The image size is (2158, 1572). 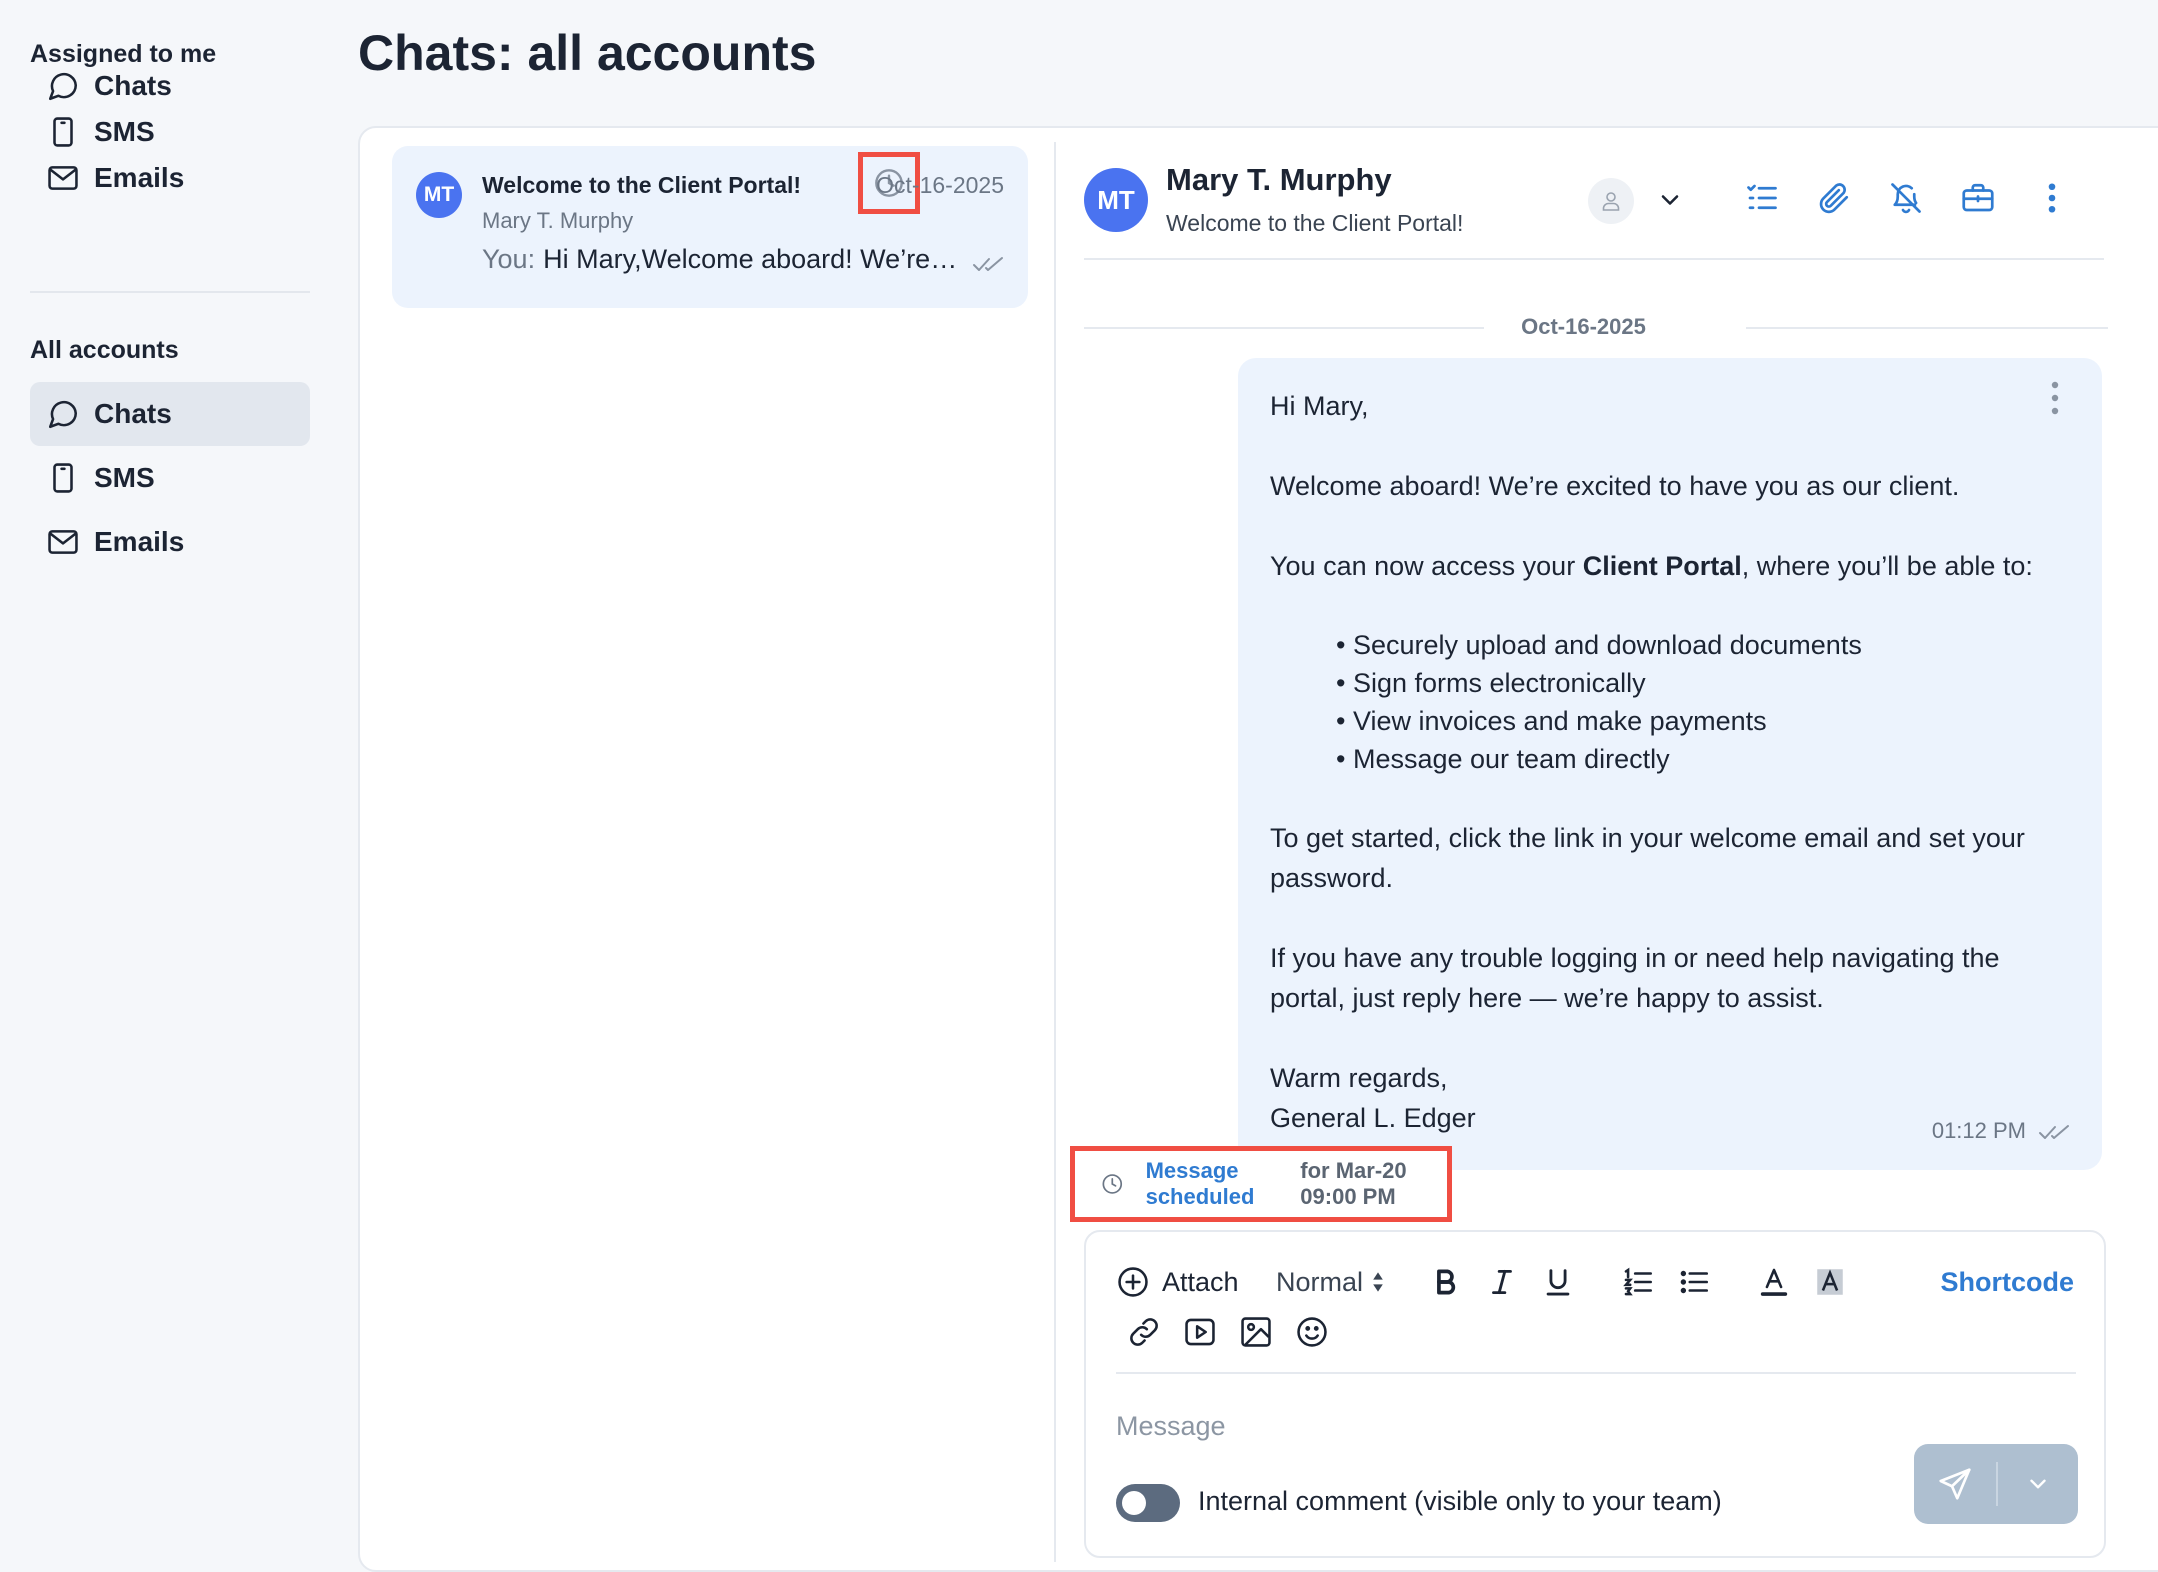 I want to click on attachments-button, so click(x=1834, y=198).